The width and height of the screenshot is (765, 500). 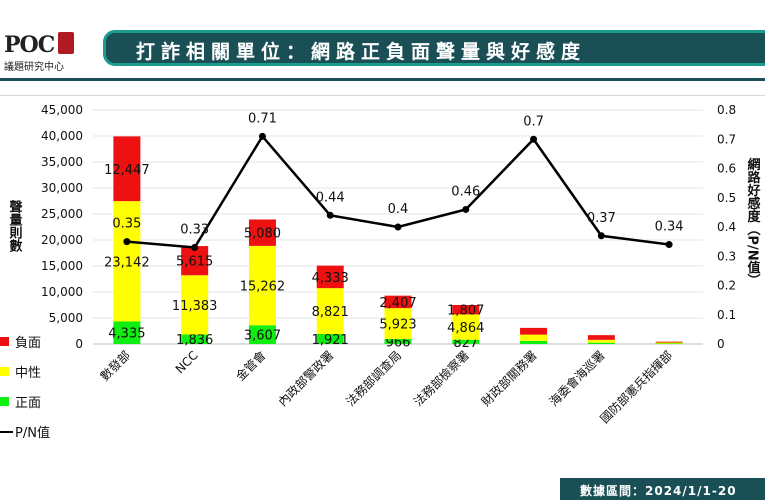 What do you see at coordinates (726, 110) in the screenshot?
I see `y2-tick-label: 0.8` at bounding box center [726, 110].